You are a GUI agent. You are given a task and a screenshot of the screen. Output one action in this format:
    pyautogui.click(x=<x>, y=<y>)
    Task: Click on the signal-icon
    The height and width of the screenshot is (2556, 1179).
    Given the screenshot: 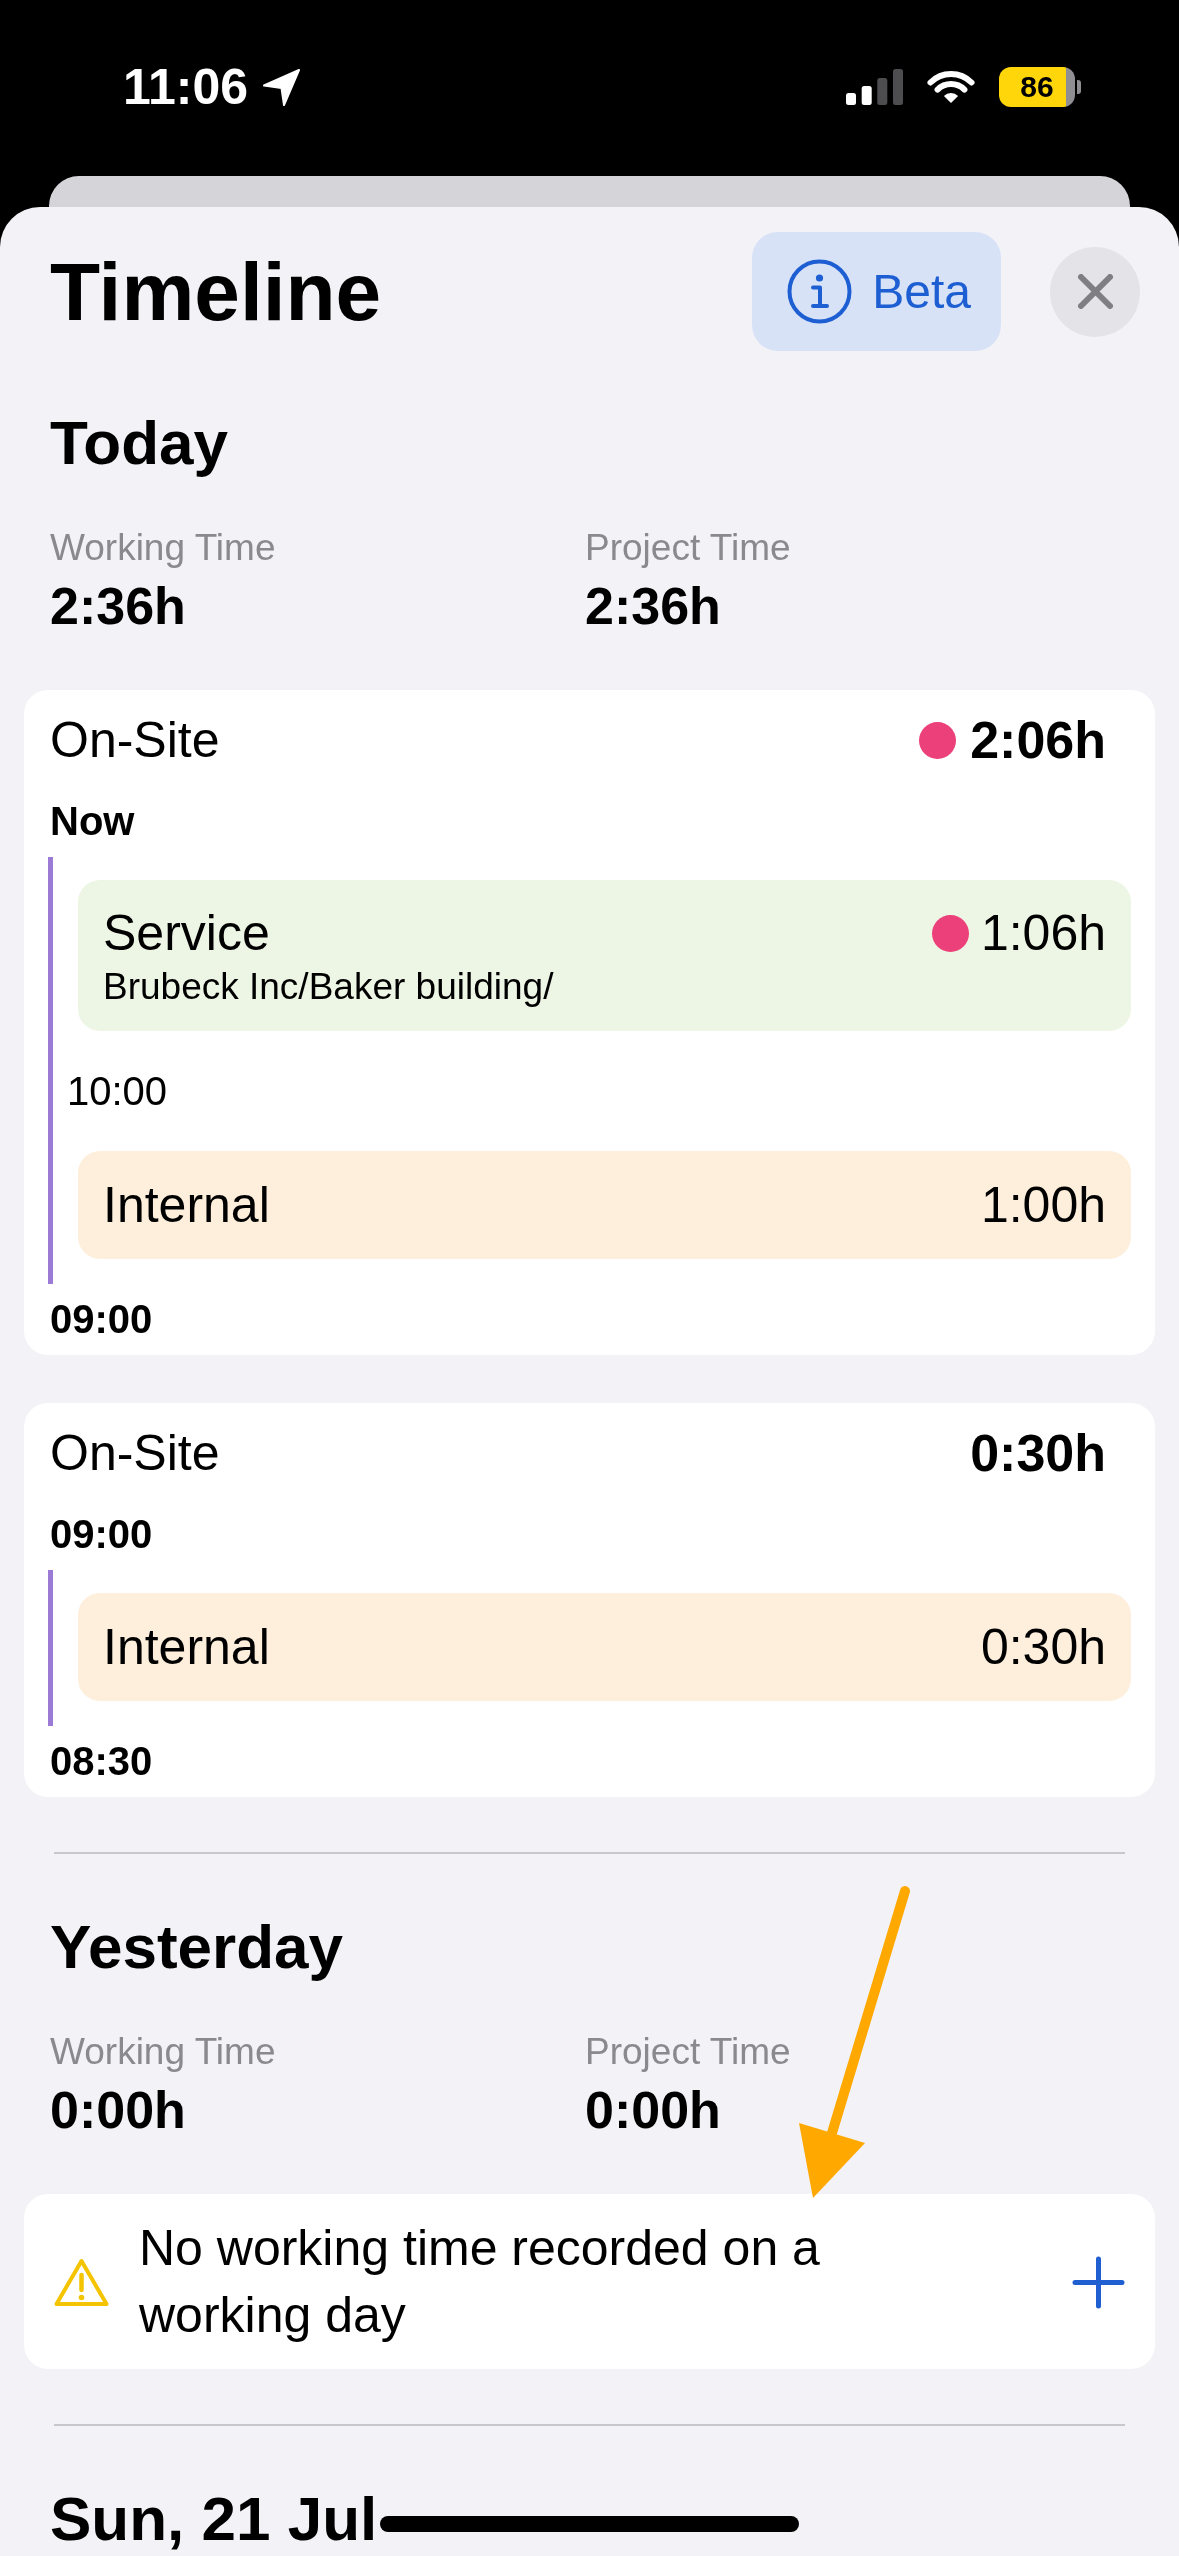 What is the action you would take?
    pyautogui.click(x=874, y=87)
    